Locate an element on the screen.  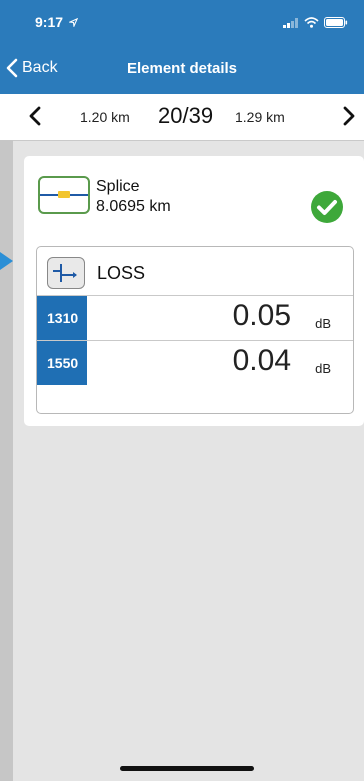
check-circle-icon is located at coordinates (327, 207).